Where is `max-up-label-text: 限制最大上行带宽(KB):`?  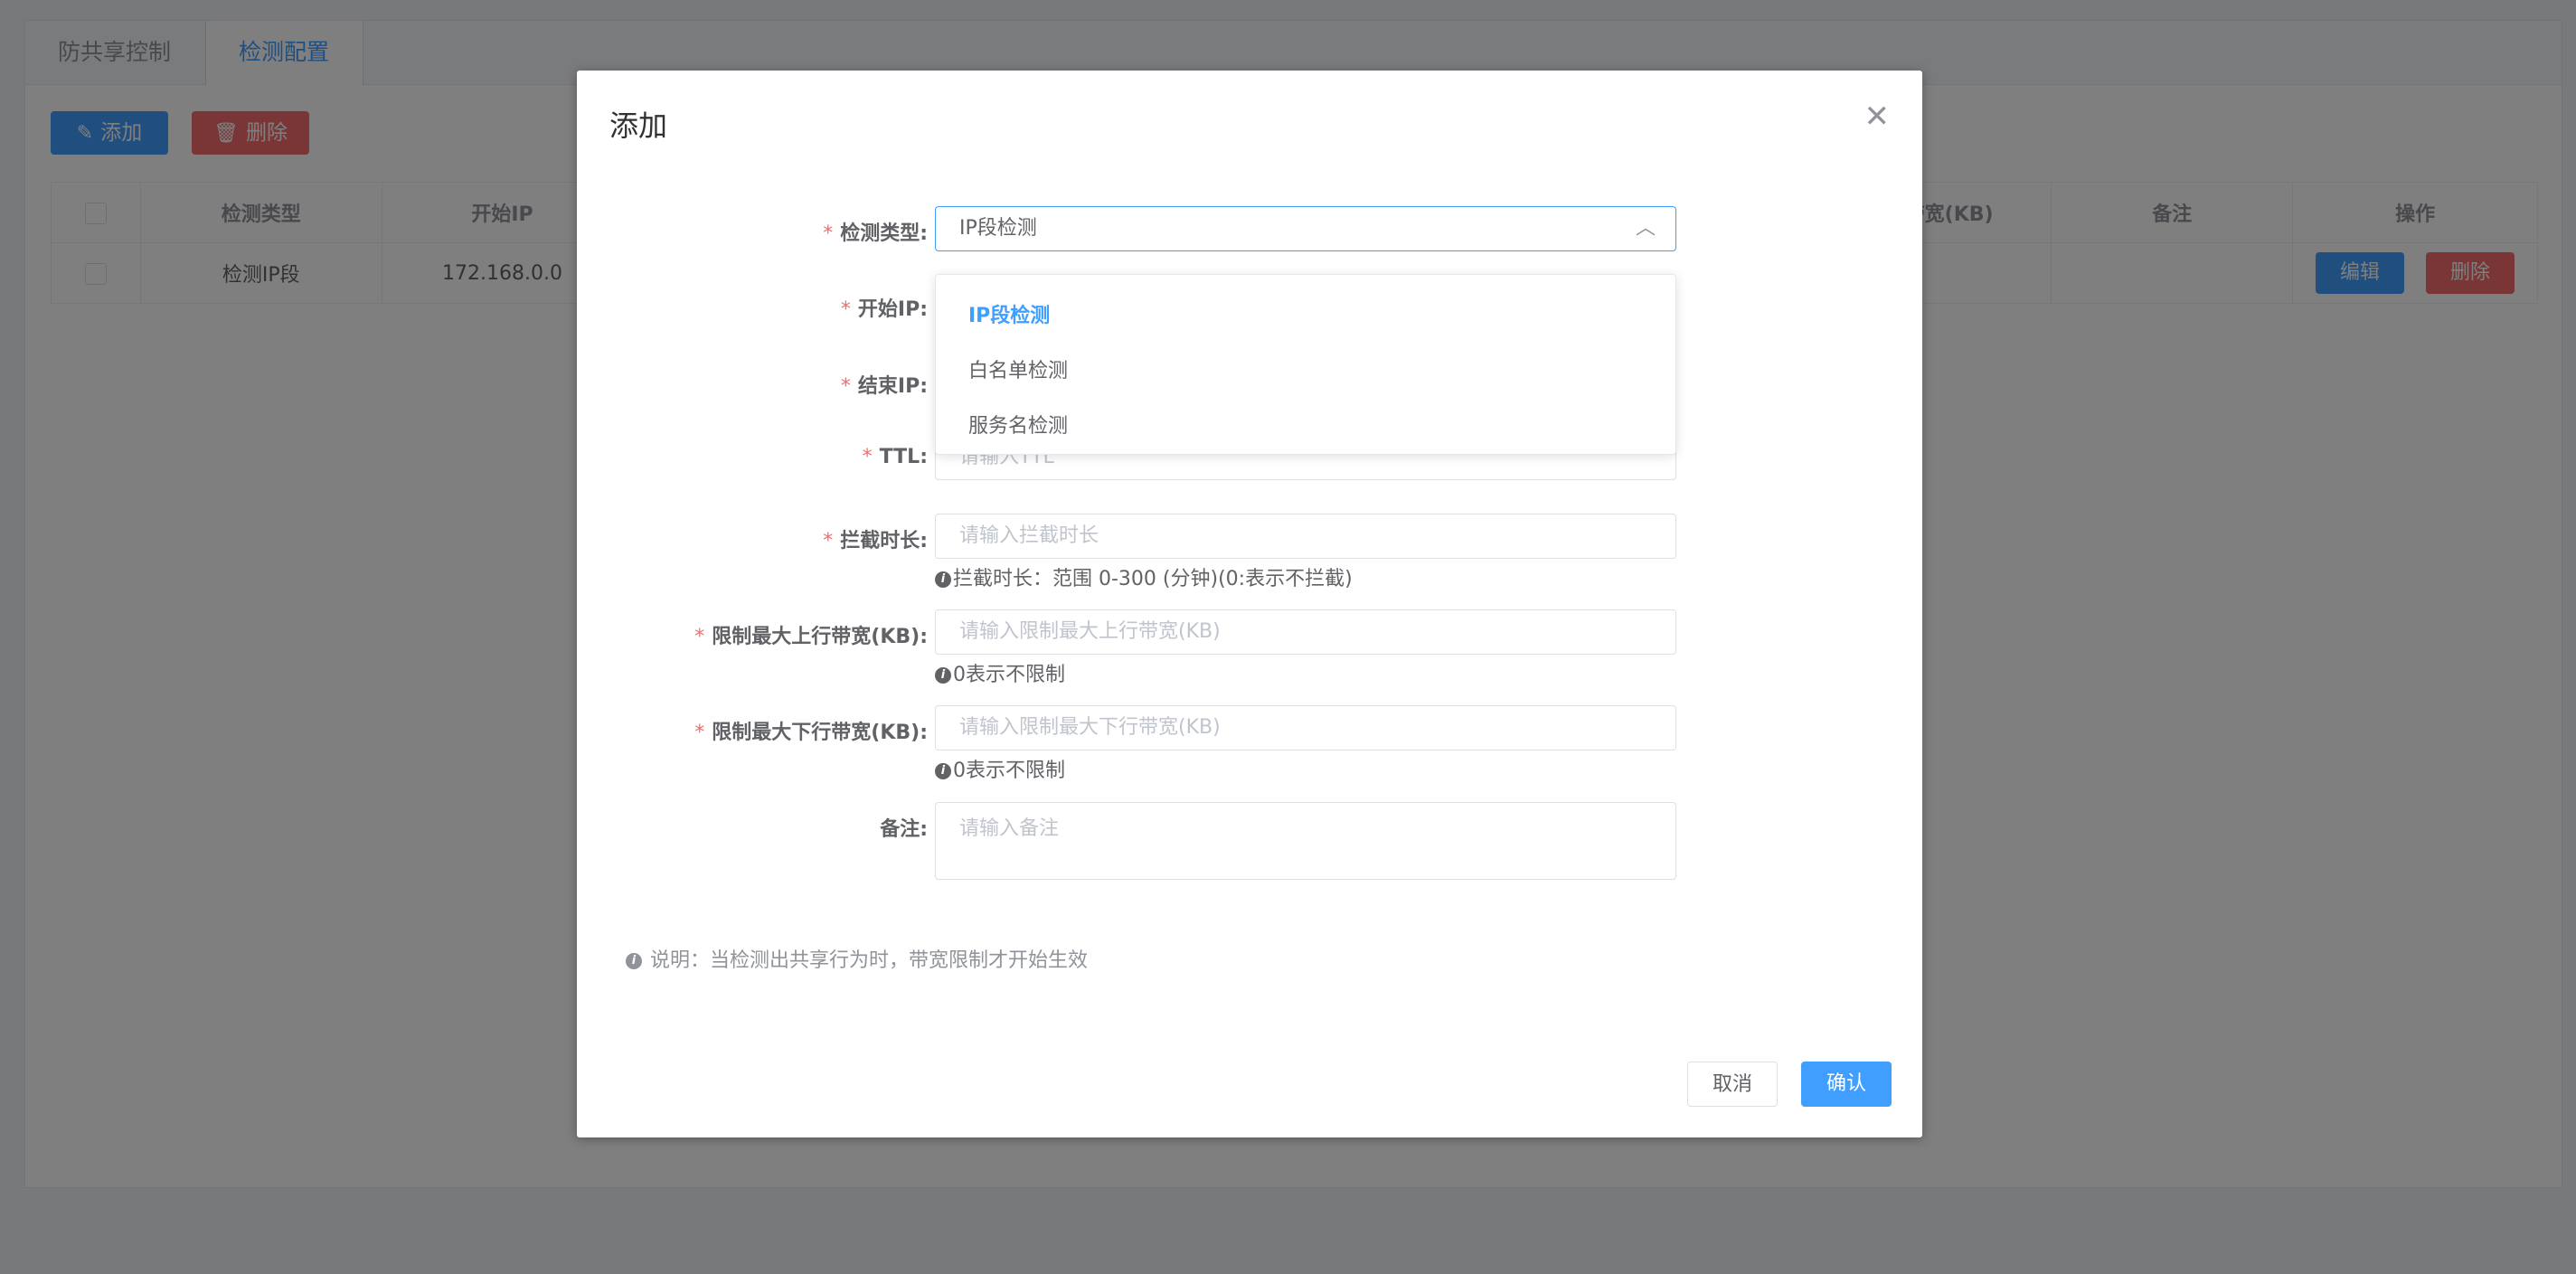
max-up-label-text: 限制最大上行带宽(KB): is located at coordinates (820, 637).